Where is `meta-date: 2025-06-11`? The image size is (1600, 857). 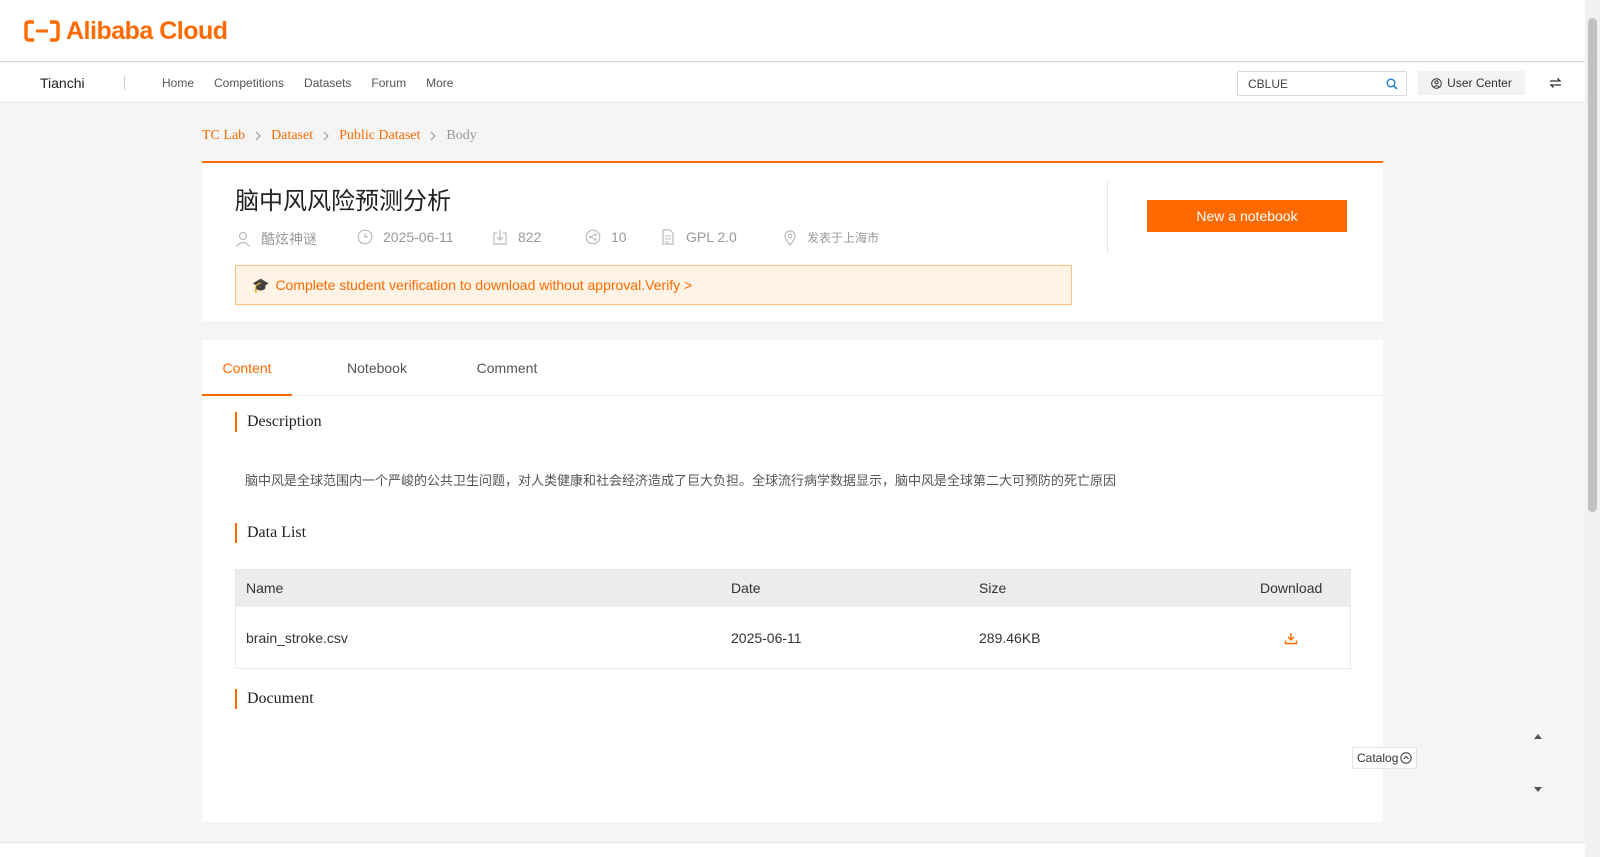 meta-date: 2025-06-11 is located at coordinates (405, 237).